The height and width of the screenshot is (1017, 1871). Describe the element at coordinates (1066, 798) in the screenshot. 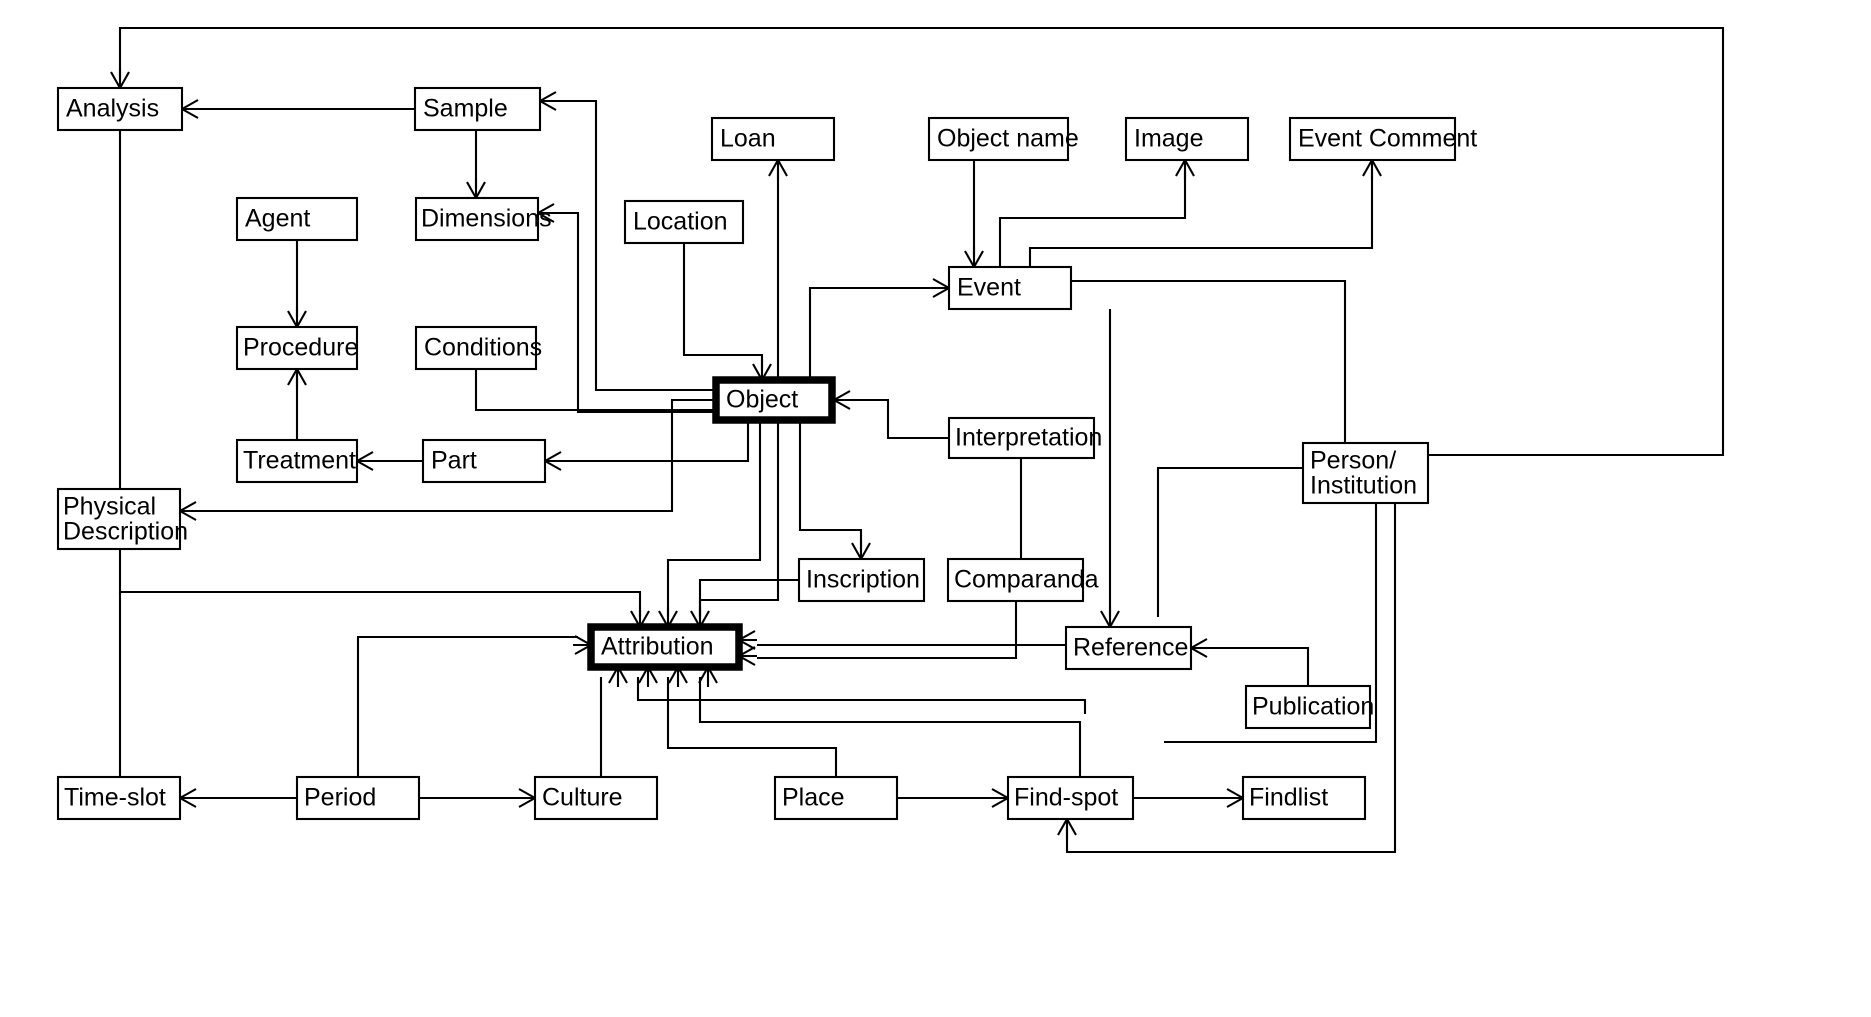

I see `entity-find-spot-label: Find-spot` at that location.